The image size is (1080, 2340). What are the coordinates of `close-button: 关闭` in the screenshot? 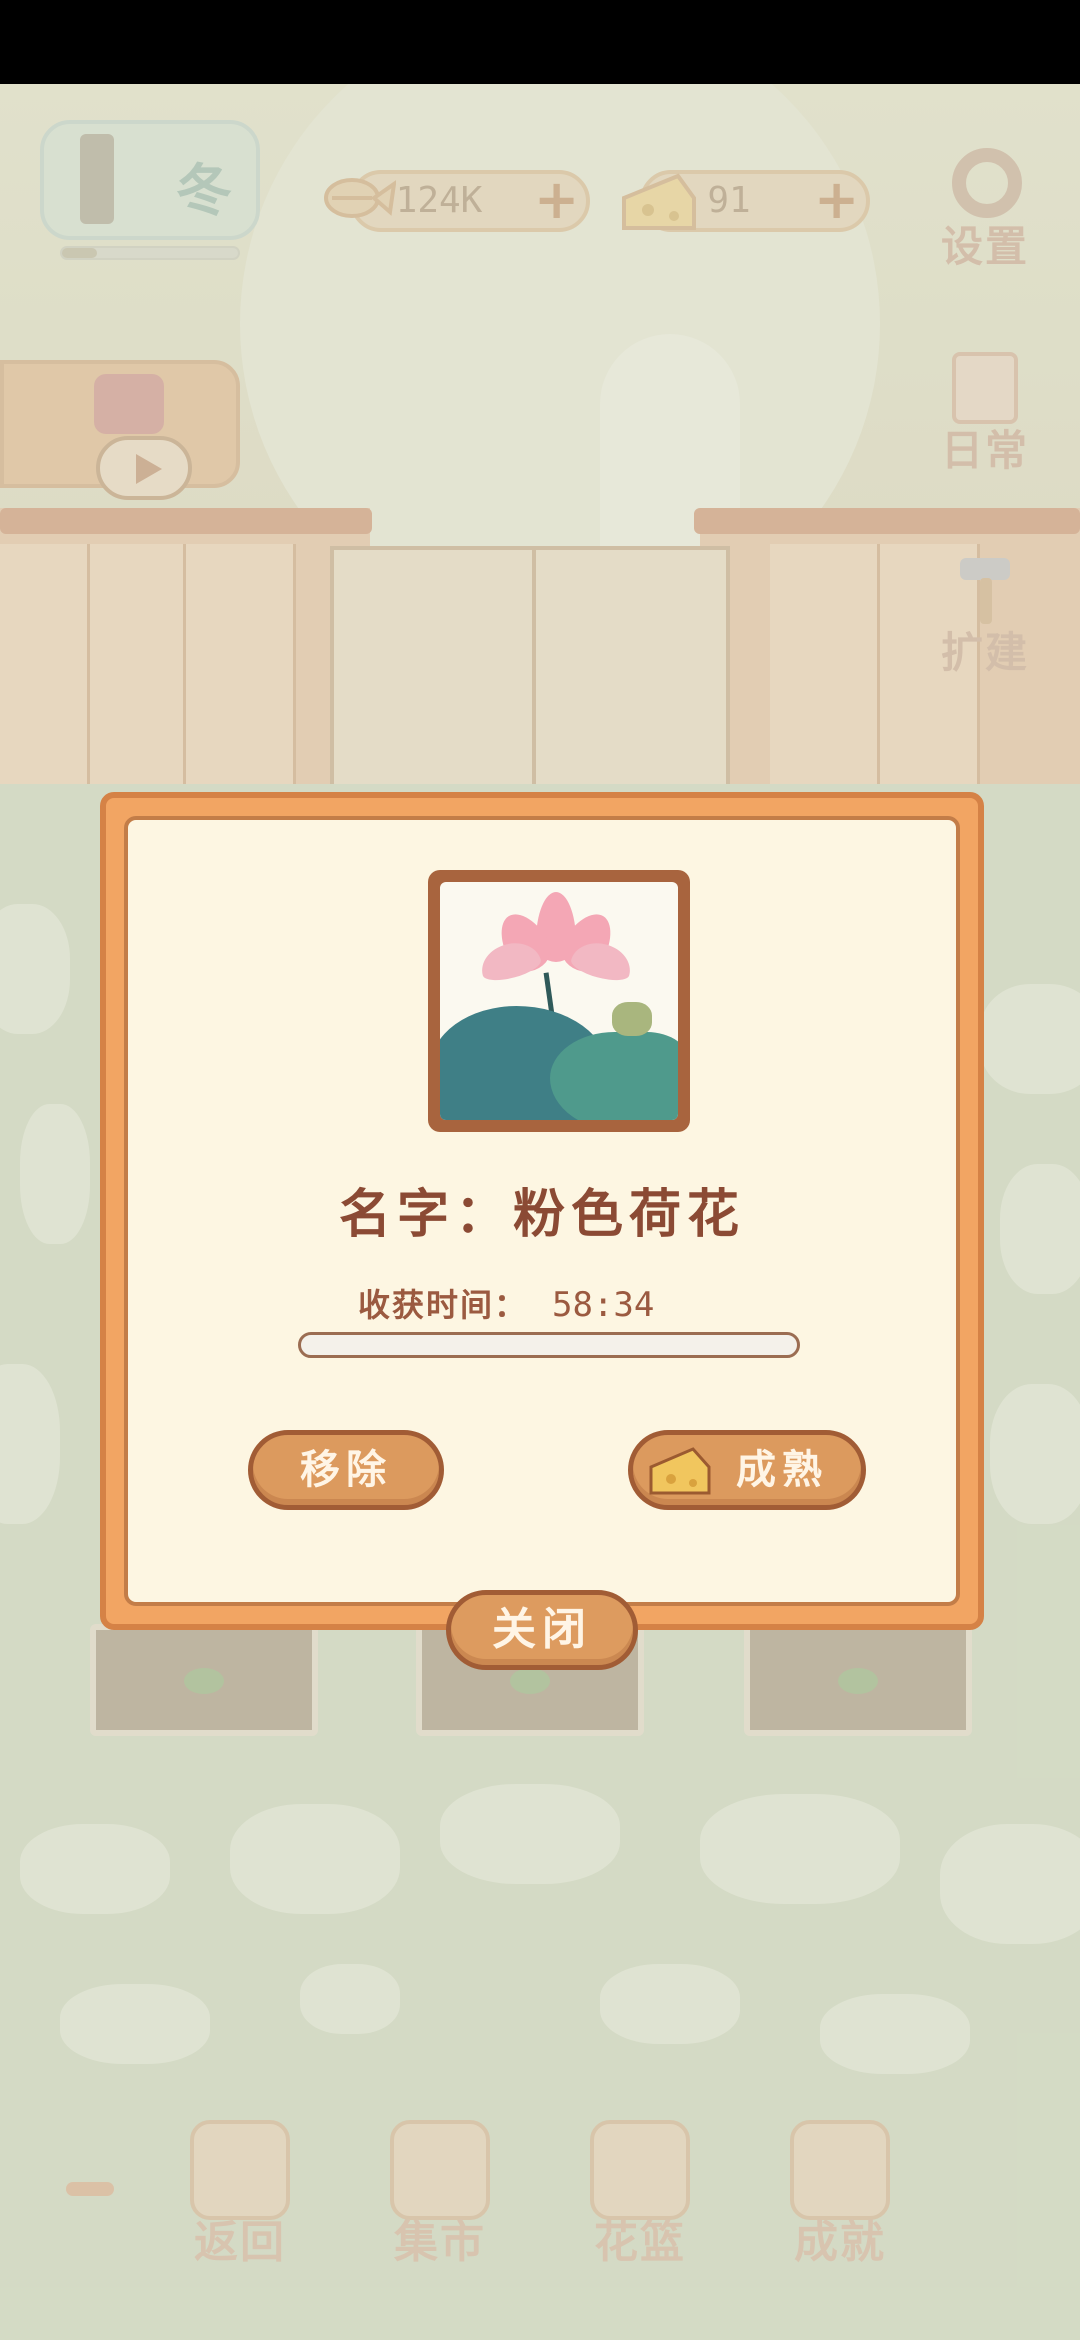 It's located at (542, 1630).